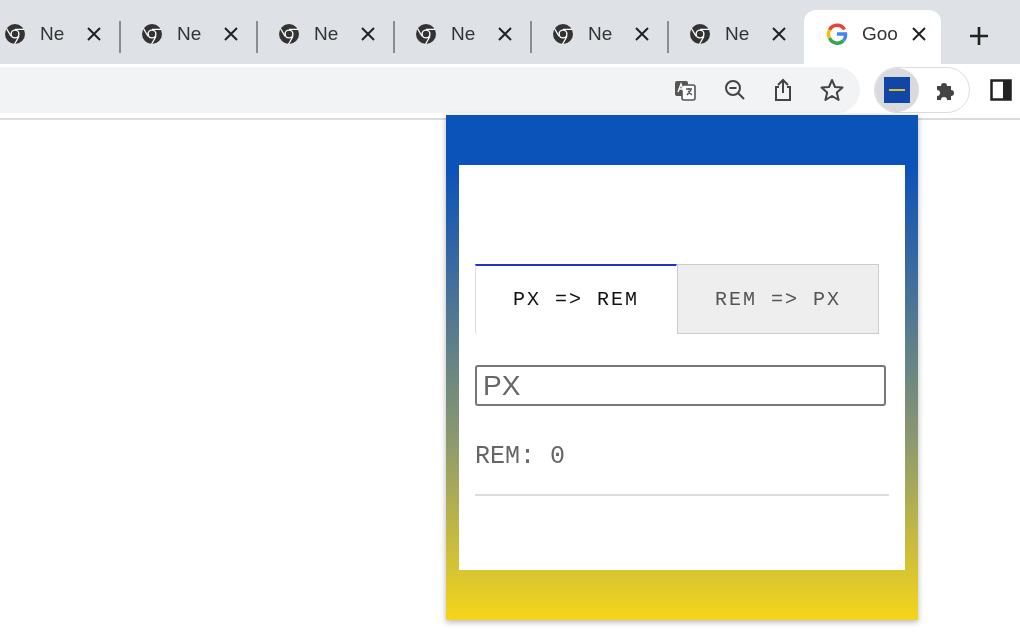 The image size is (1020, 638). What do you see at coordinates (520, 456) in the screenshot?
I see `rem-result: REM: 0` at bounding box center [520, 456].